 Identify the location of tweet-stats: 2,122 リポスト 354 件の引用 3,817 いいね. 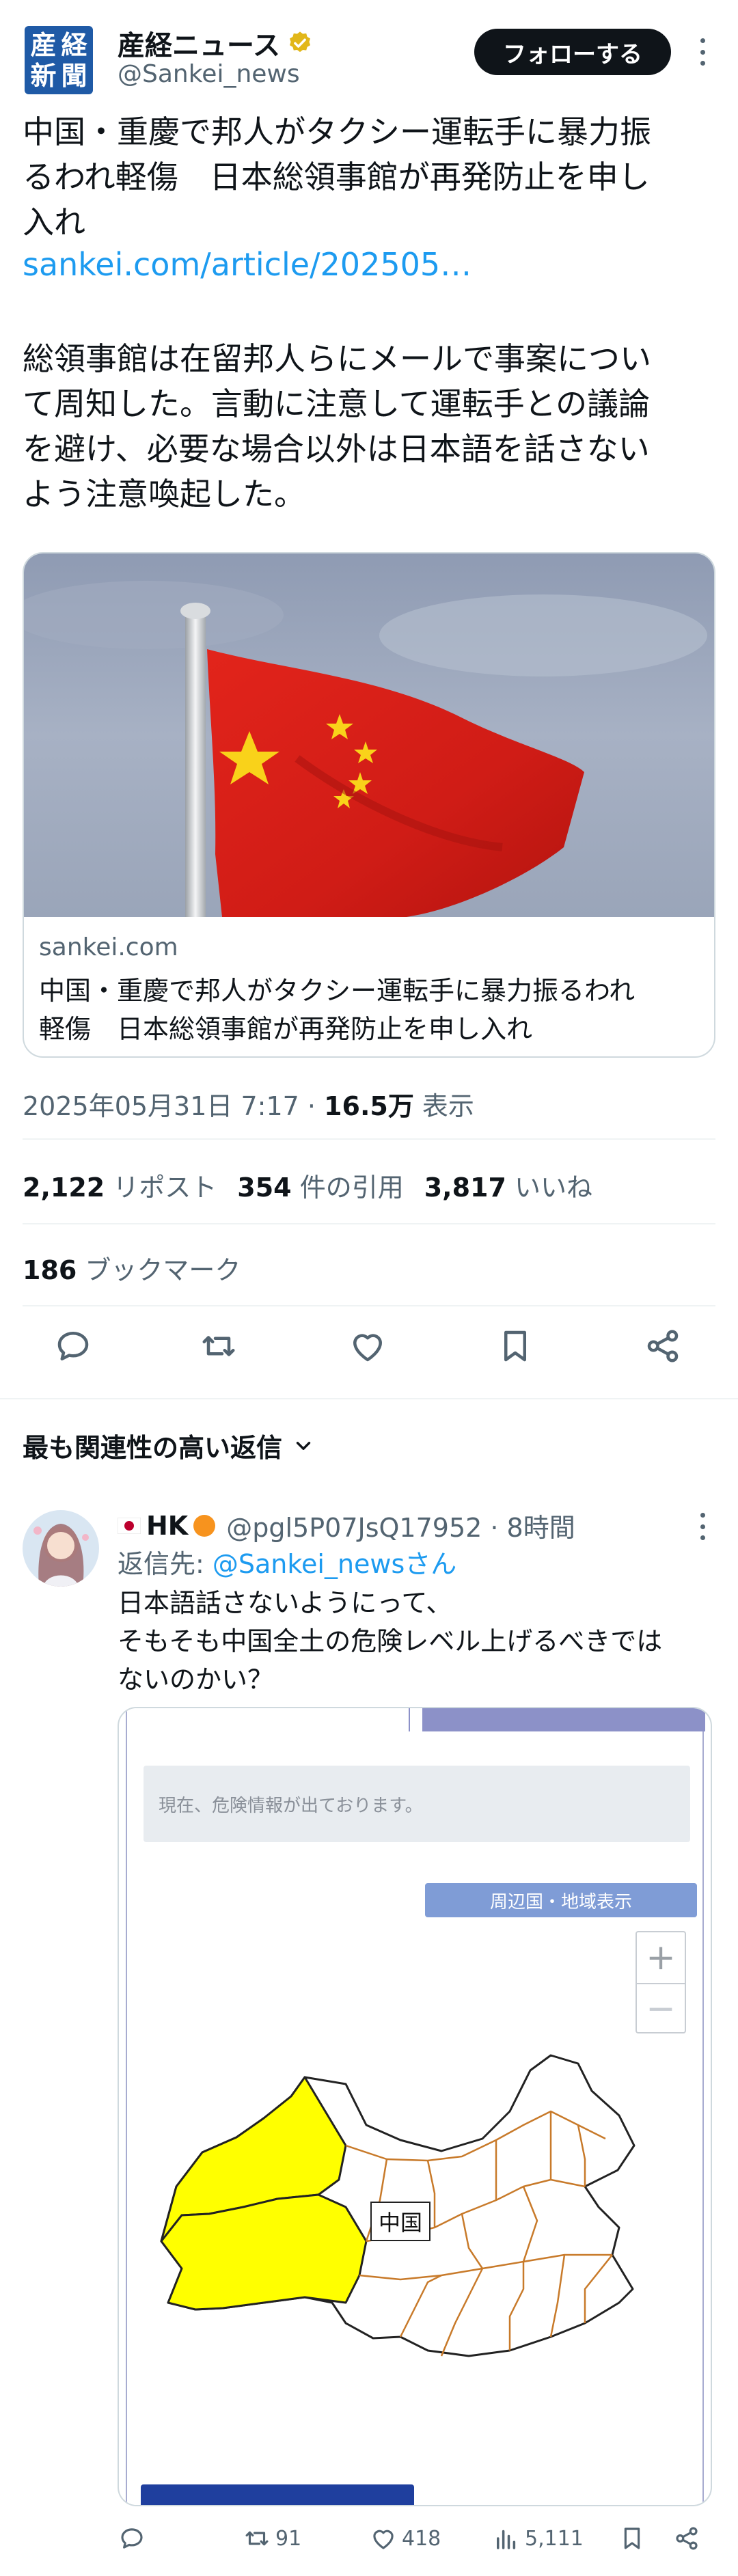
(307, 1185).